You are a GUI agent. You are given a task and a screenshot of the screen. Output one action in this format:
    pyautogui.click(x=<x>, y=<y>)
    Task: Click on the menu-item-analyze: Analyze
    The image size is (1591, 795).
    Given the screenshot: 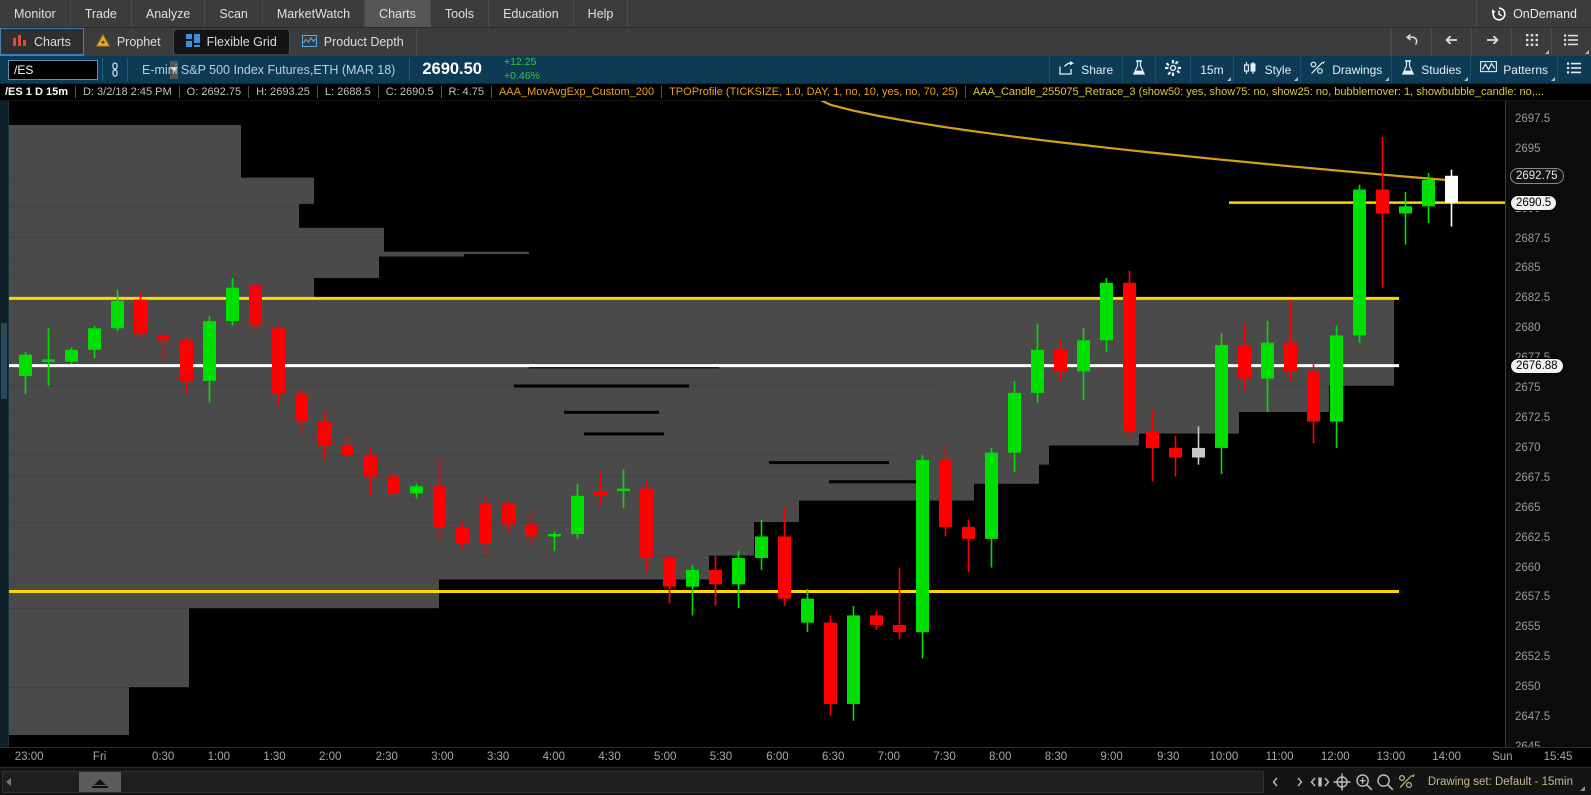 What is the action you would take?
    pyautogui.click(x=169, y=13)
    